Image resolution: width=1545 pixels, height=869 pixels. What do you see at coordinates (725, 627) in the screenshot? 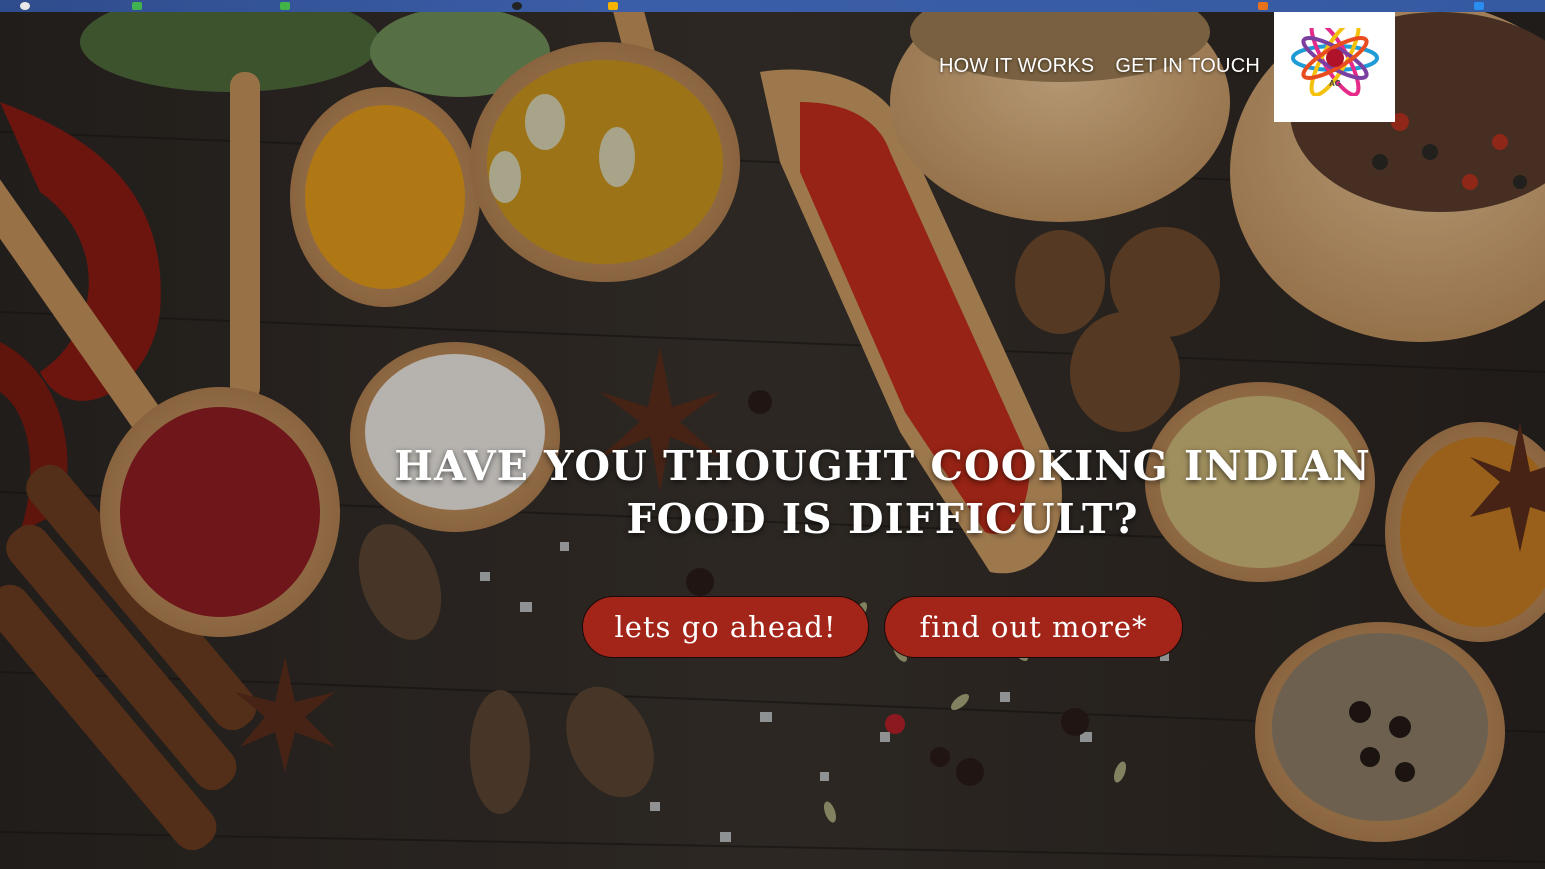
I see `lets-go-ahead-button: lets go ahead!` at bounding box center [725, 627].